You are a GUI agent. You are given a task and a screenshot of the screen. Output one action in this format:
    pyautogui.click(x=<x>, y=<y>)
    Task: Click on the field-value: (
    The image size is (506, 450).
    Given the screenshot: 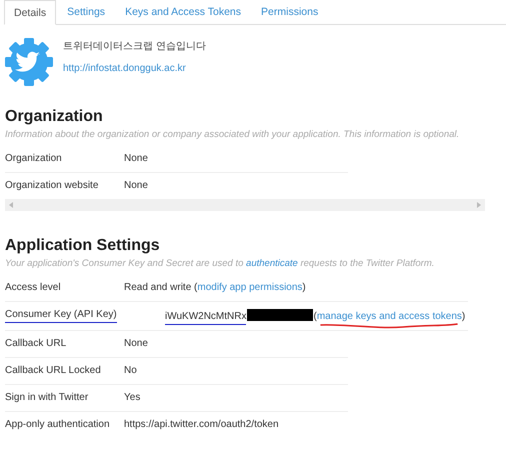 What is the action you would take?
    pyautogui.click(x=315, y=316)
    